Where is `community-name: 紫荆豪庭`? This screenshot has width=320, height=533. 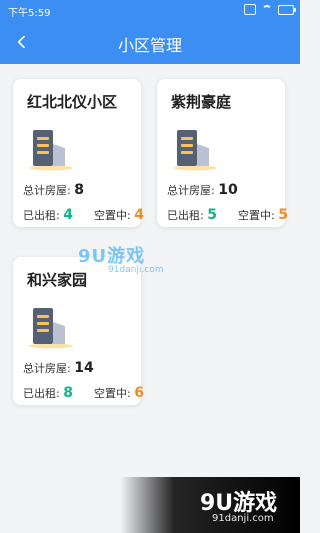 community-name: 紫荆豪庭 is located at coordinates (201, 102).